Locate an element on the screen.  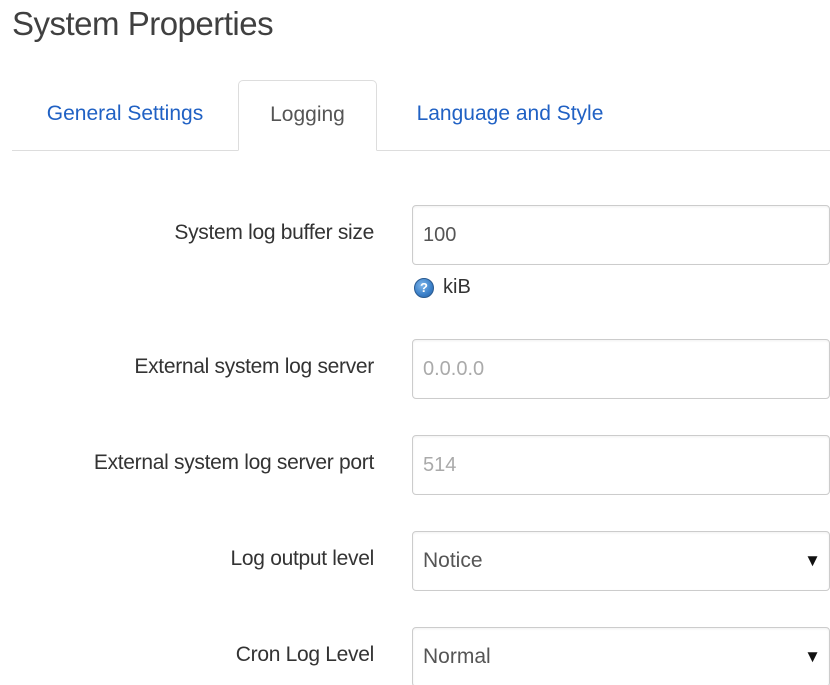
cron-log-level-label: Cron Log Level is located at coordinates (305, 654).